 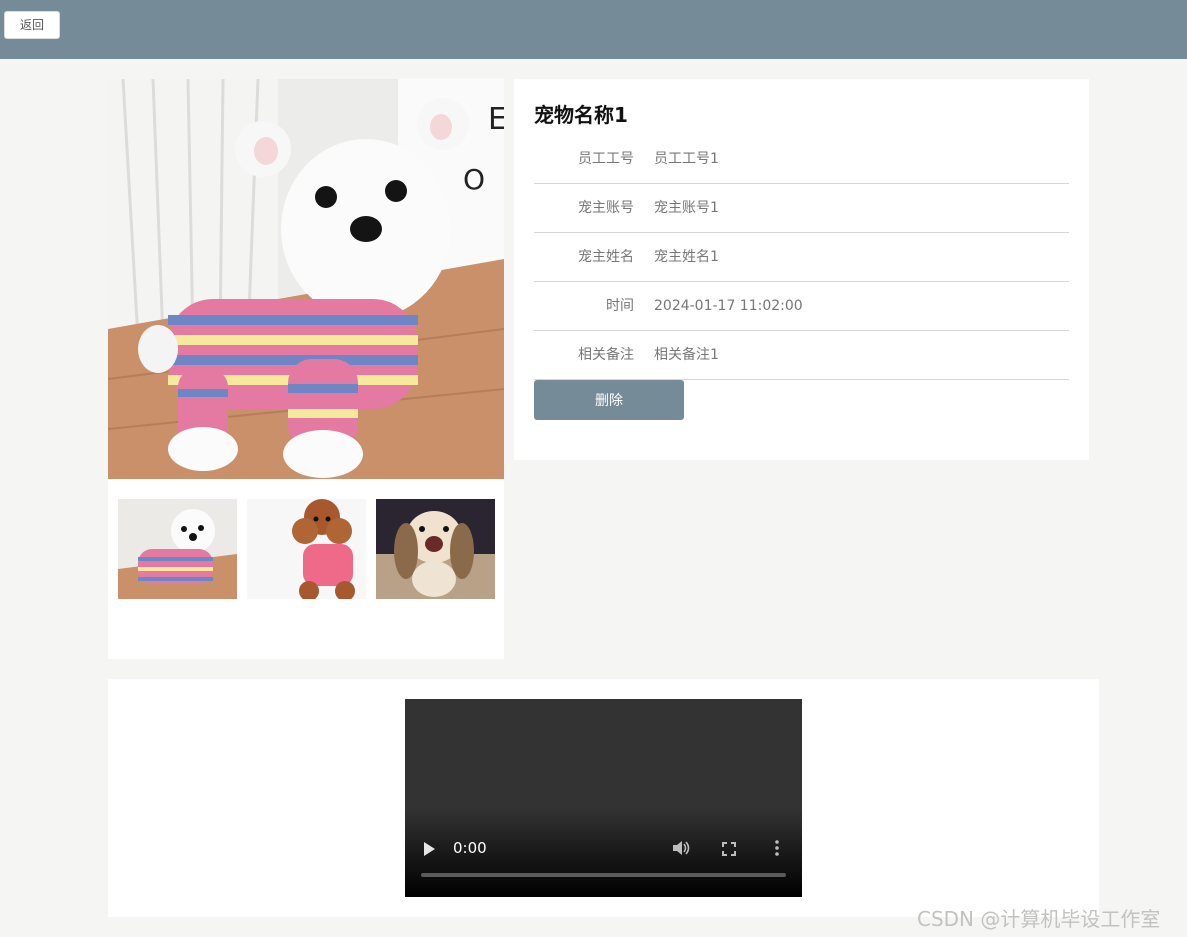 What do you see at coordinates (686, 257) in the screenshot?
I see `field-value: 宠主姓名1` at bounding box center [686, 257].